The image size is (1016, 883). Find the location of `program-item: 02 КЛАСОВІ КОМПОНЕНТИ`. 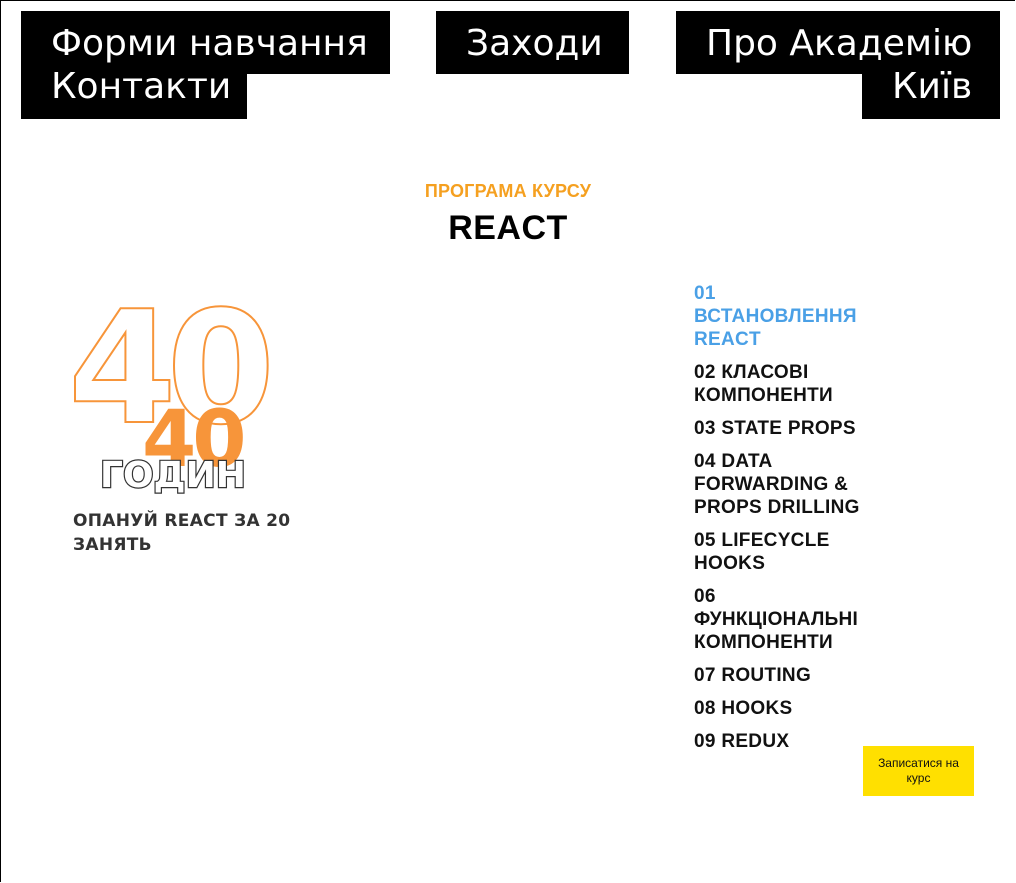

program-item: 02 КЛАСОВІ КОМПОНЕНТИ is located at coordinates (786, 384).